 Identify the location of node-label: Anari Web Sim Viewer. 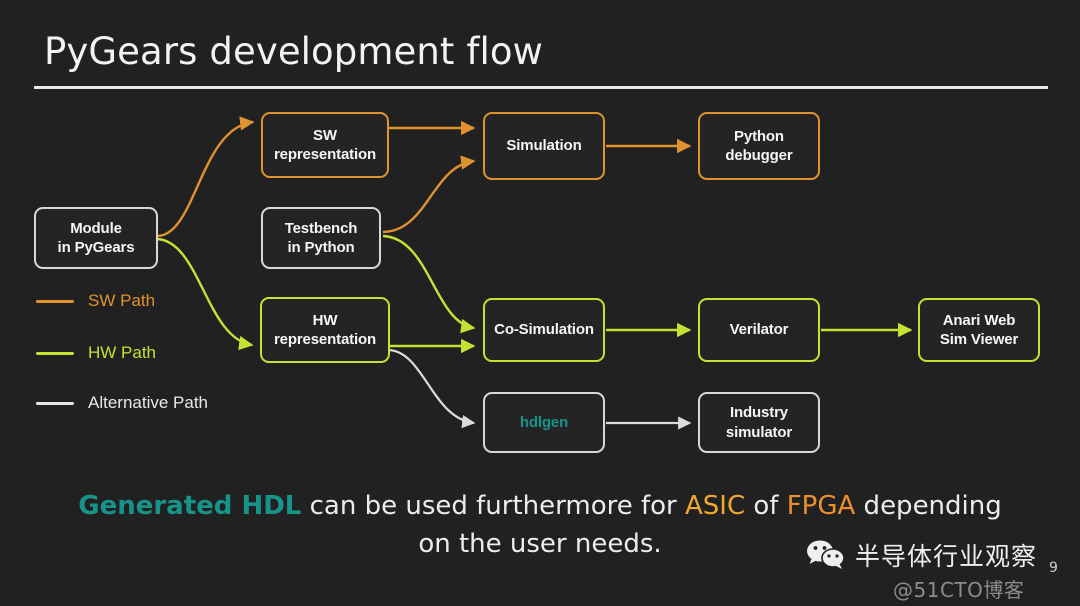
(979, 329).